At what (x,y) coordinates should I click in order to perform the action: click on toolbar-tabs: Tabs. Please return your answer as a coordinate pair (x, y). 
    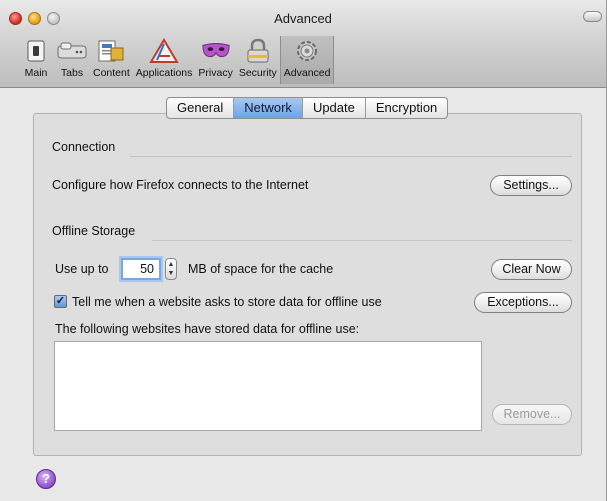
    Looking at the image, I should click on (72, 60).